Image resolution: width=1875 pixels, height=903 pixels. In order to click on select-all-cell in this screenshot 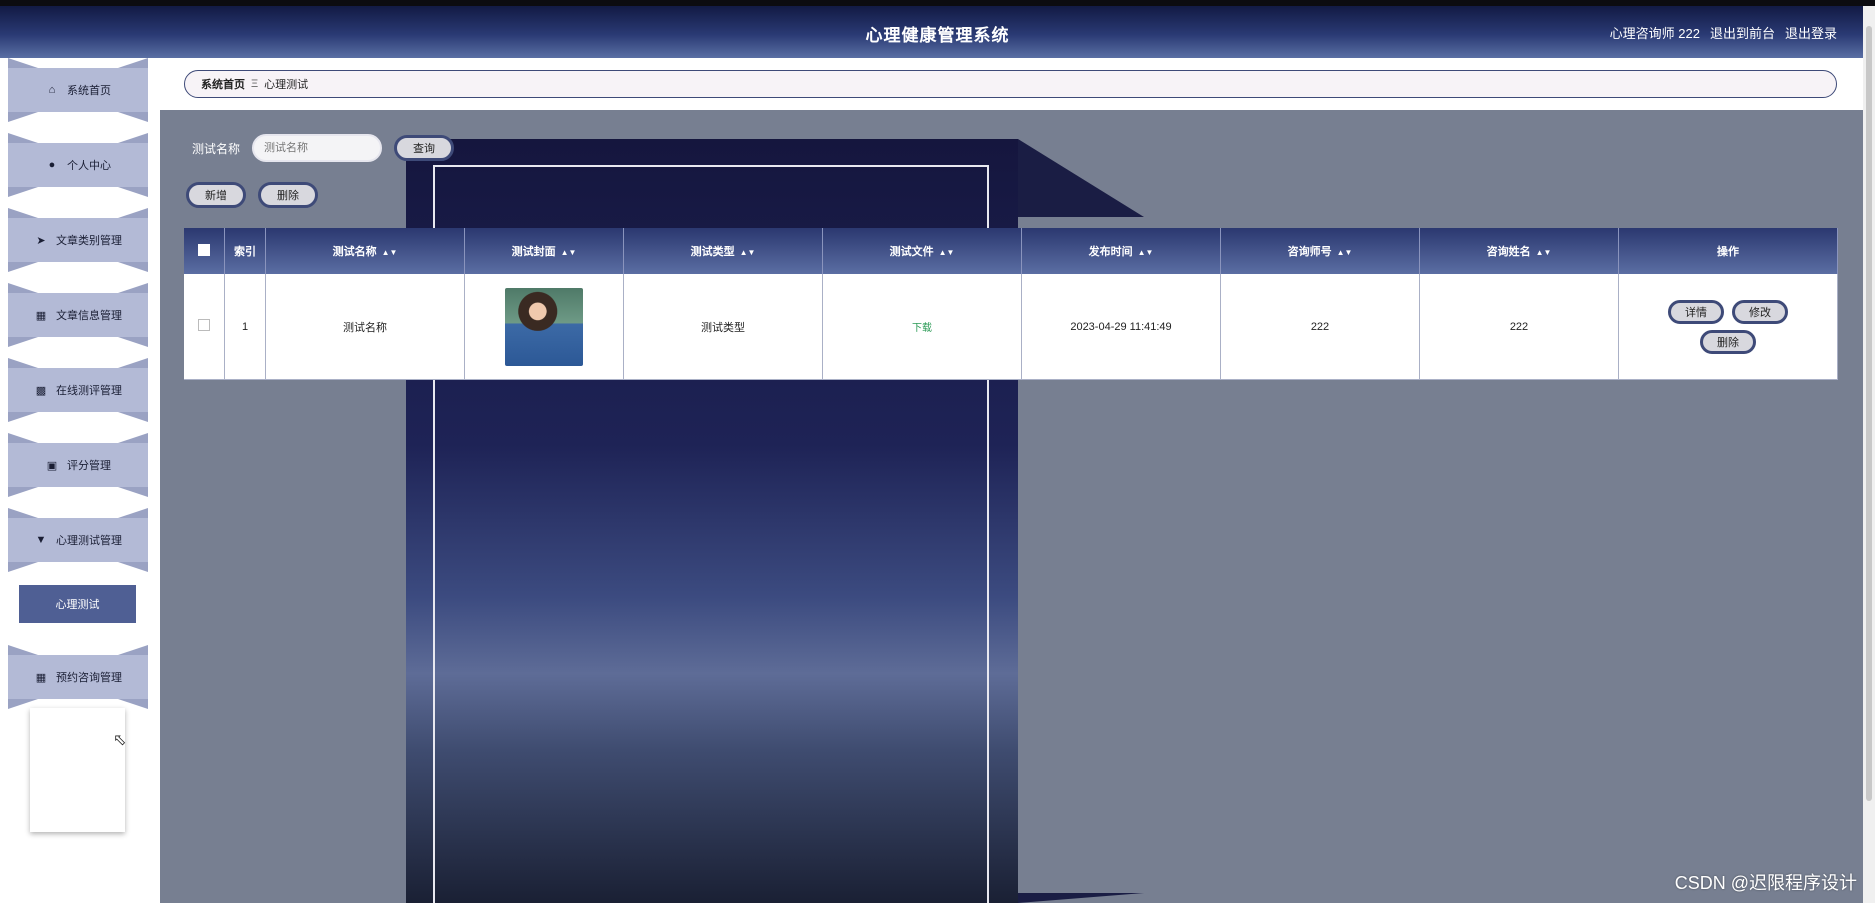, I will do `click(204, 251)`.